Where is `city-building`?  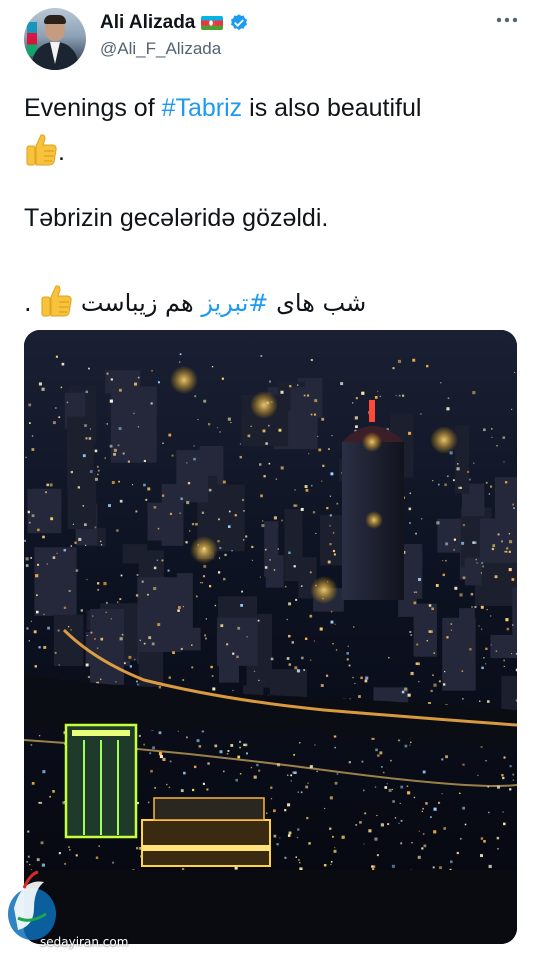 city-building is located at coordinates (123, 382).